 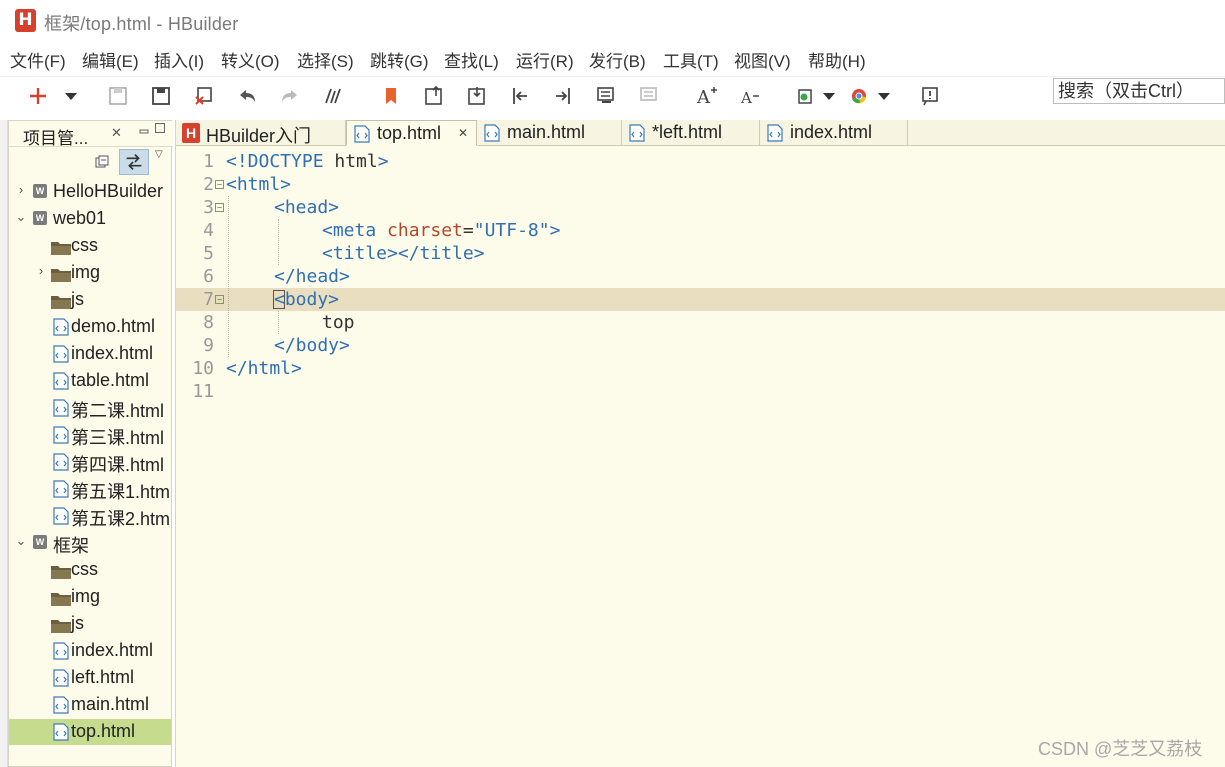 I want to click on tree-file-item: table.html, so click(x=90, y=381).